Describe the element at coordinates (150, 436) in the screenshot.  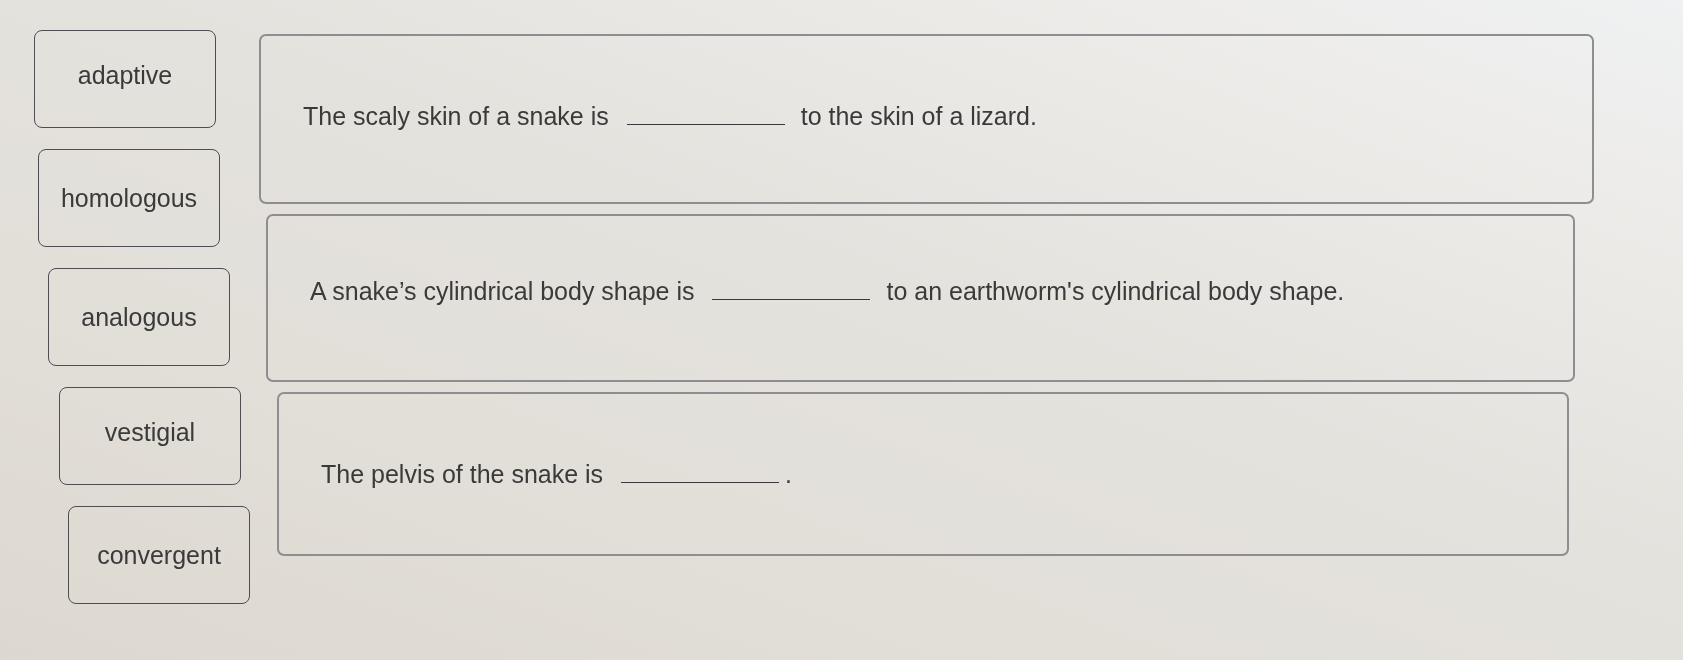
I see `word-tile: vestigial` at that location.